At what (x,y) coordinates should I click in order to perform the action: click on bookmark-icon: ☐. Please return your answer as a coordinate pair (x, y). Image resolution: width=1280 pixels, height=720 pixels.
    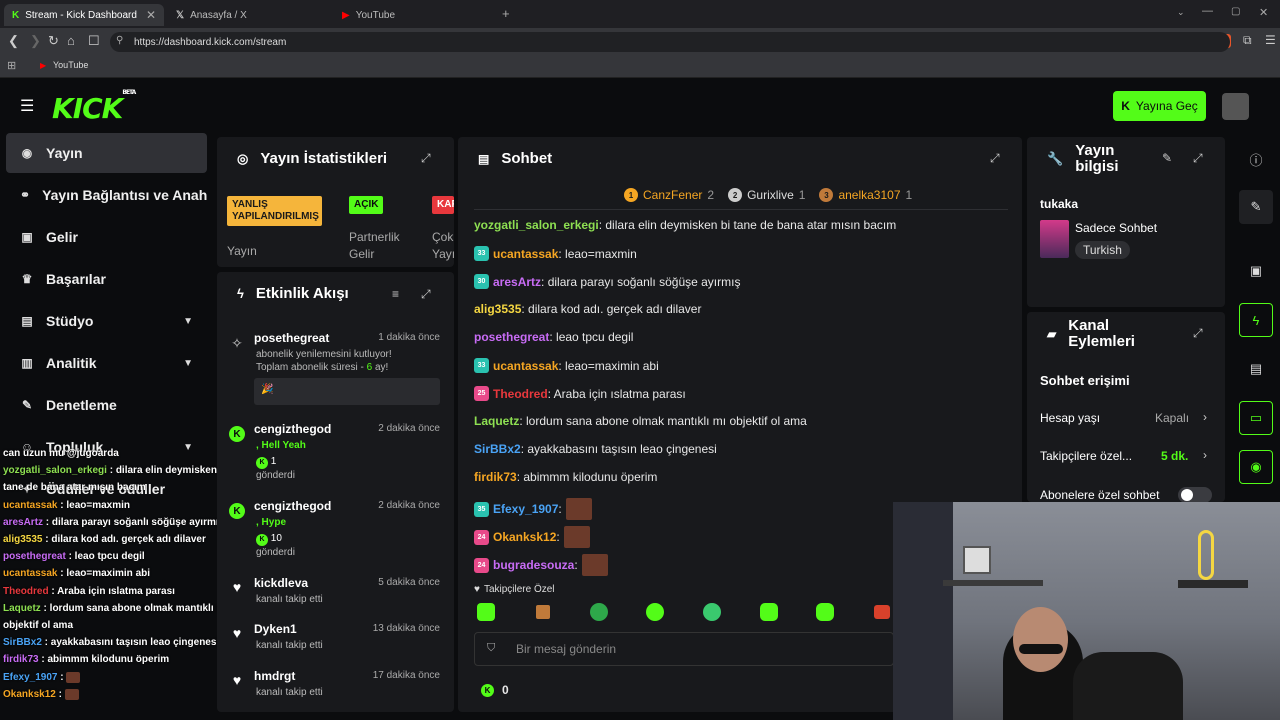
    Looking at the image, I should click on (94, 41).